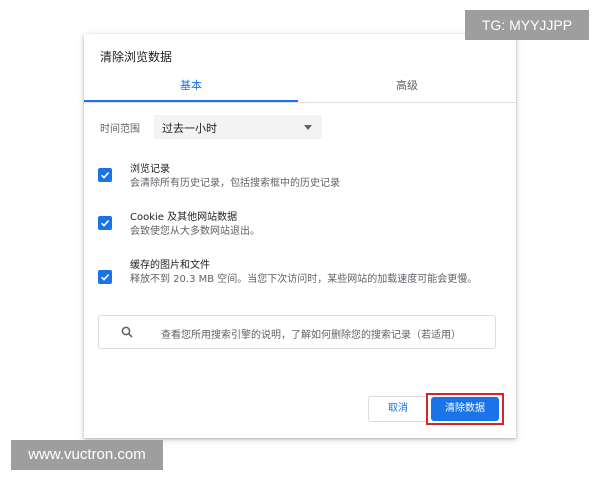 This screenshot has height=480, width=600. Describe the element at coordinates (465, 409) in the screenshot. I see `clear-data-button: 清除数据` at that location.